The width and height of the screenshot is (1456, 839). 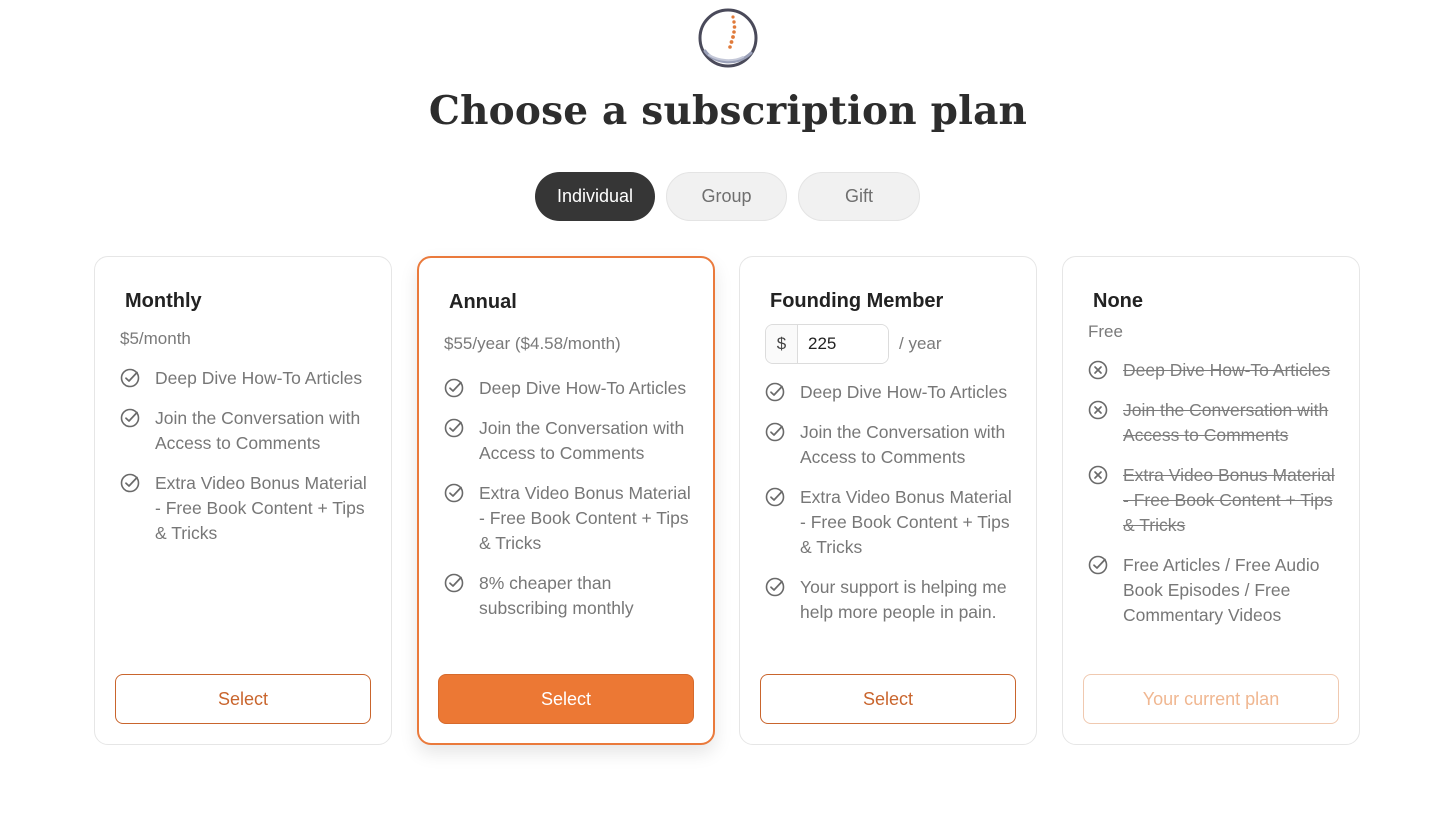 I want to click on feature-item-excluded: Deep Dive How-To Articles, so click(x=1216, y=370).